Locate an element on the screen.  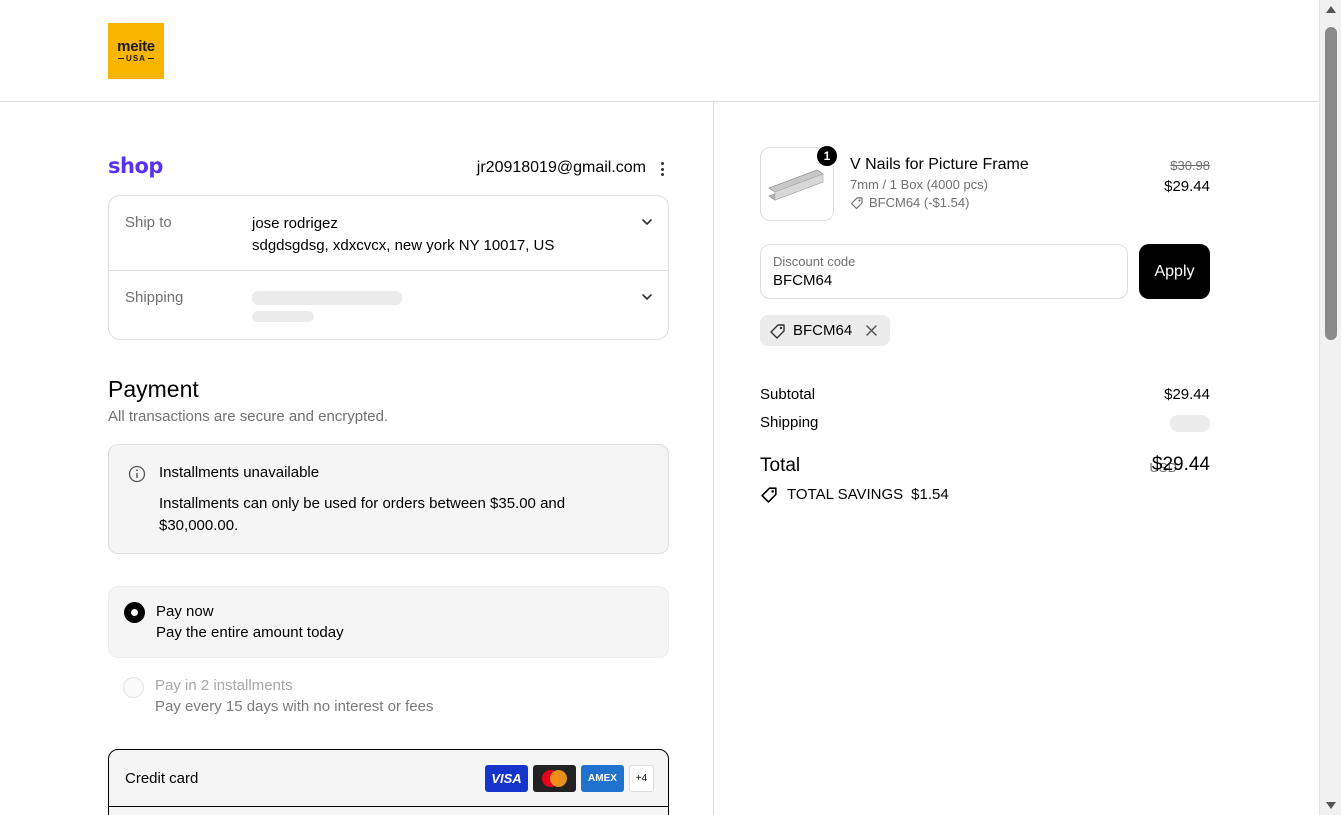
discount-code-field: Discount code is located at coordinates (944, 271).